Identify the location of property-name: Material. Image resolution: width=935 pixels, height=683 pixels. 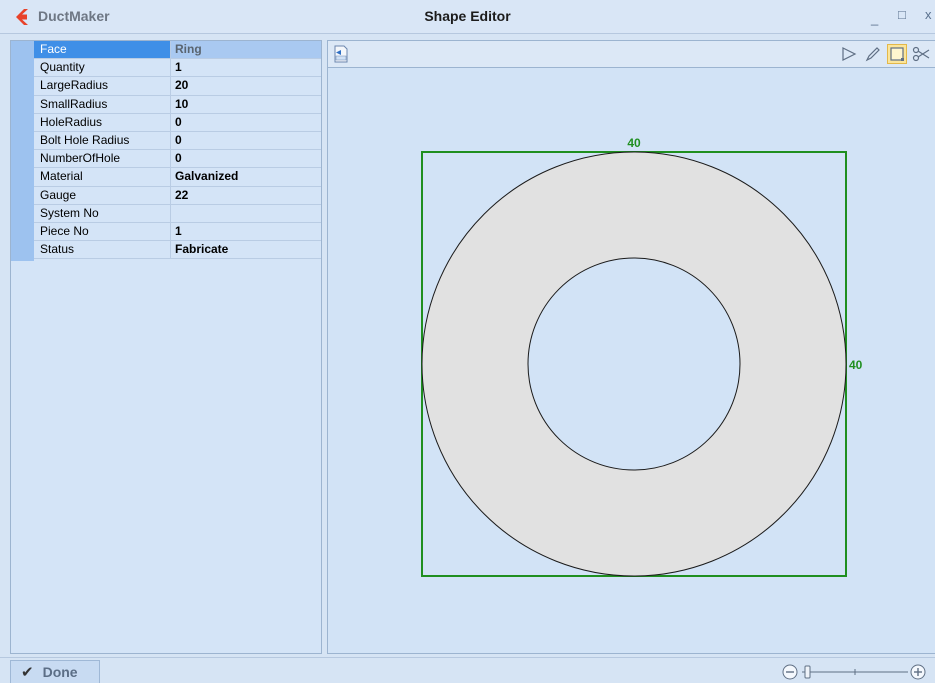
(102, 177).